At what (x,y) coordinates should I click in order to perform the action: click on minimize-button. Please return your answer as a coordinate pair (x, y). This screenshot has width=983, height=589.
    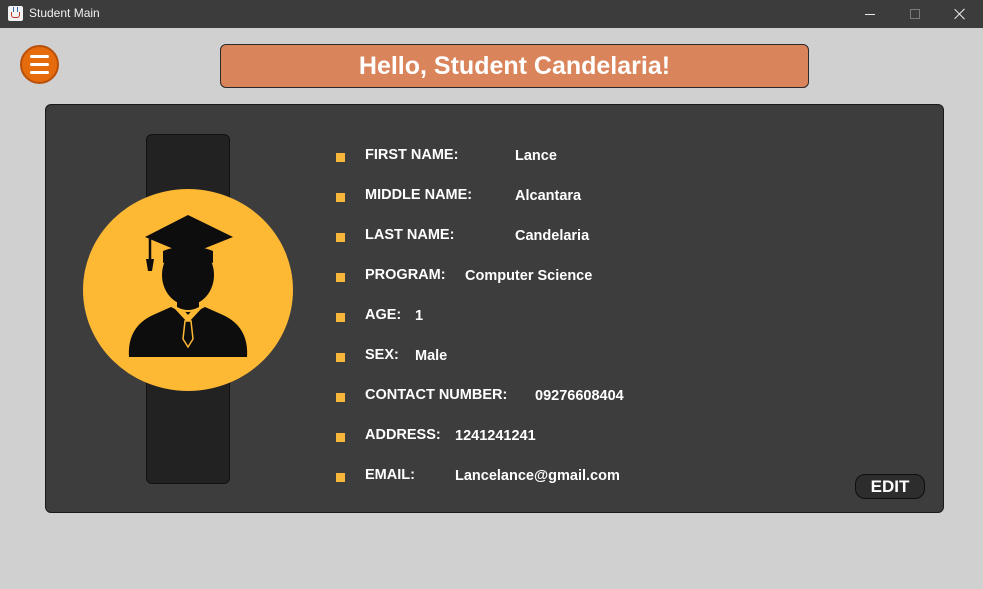
    Looking at the image, I should click on (870, 14).